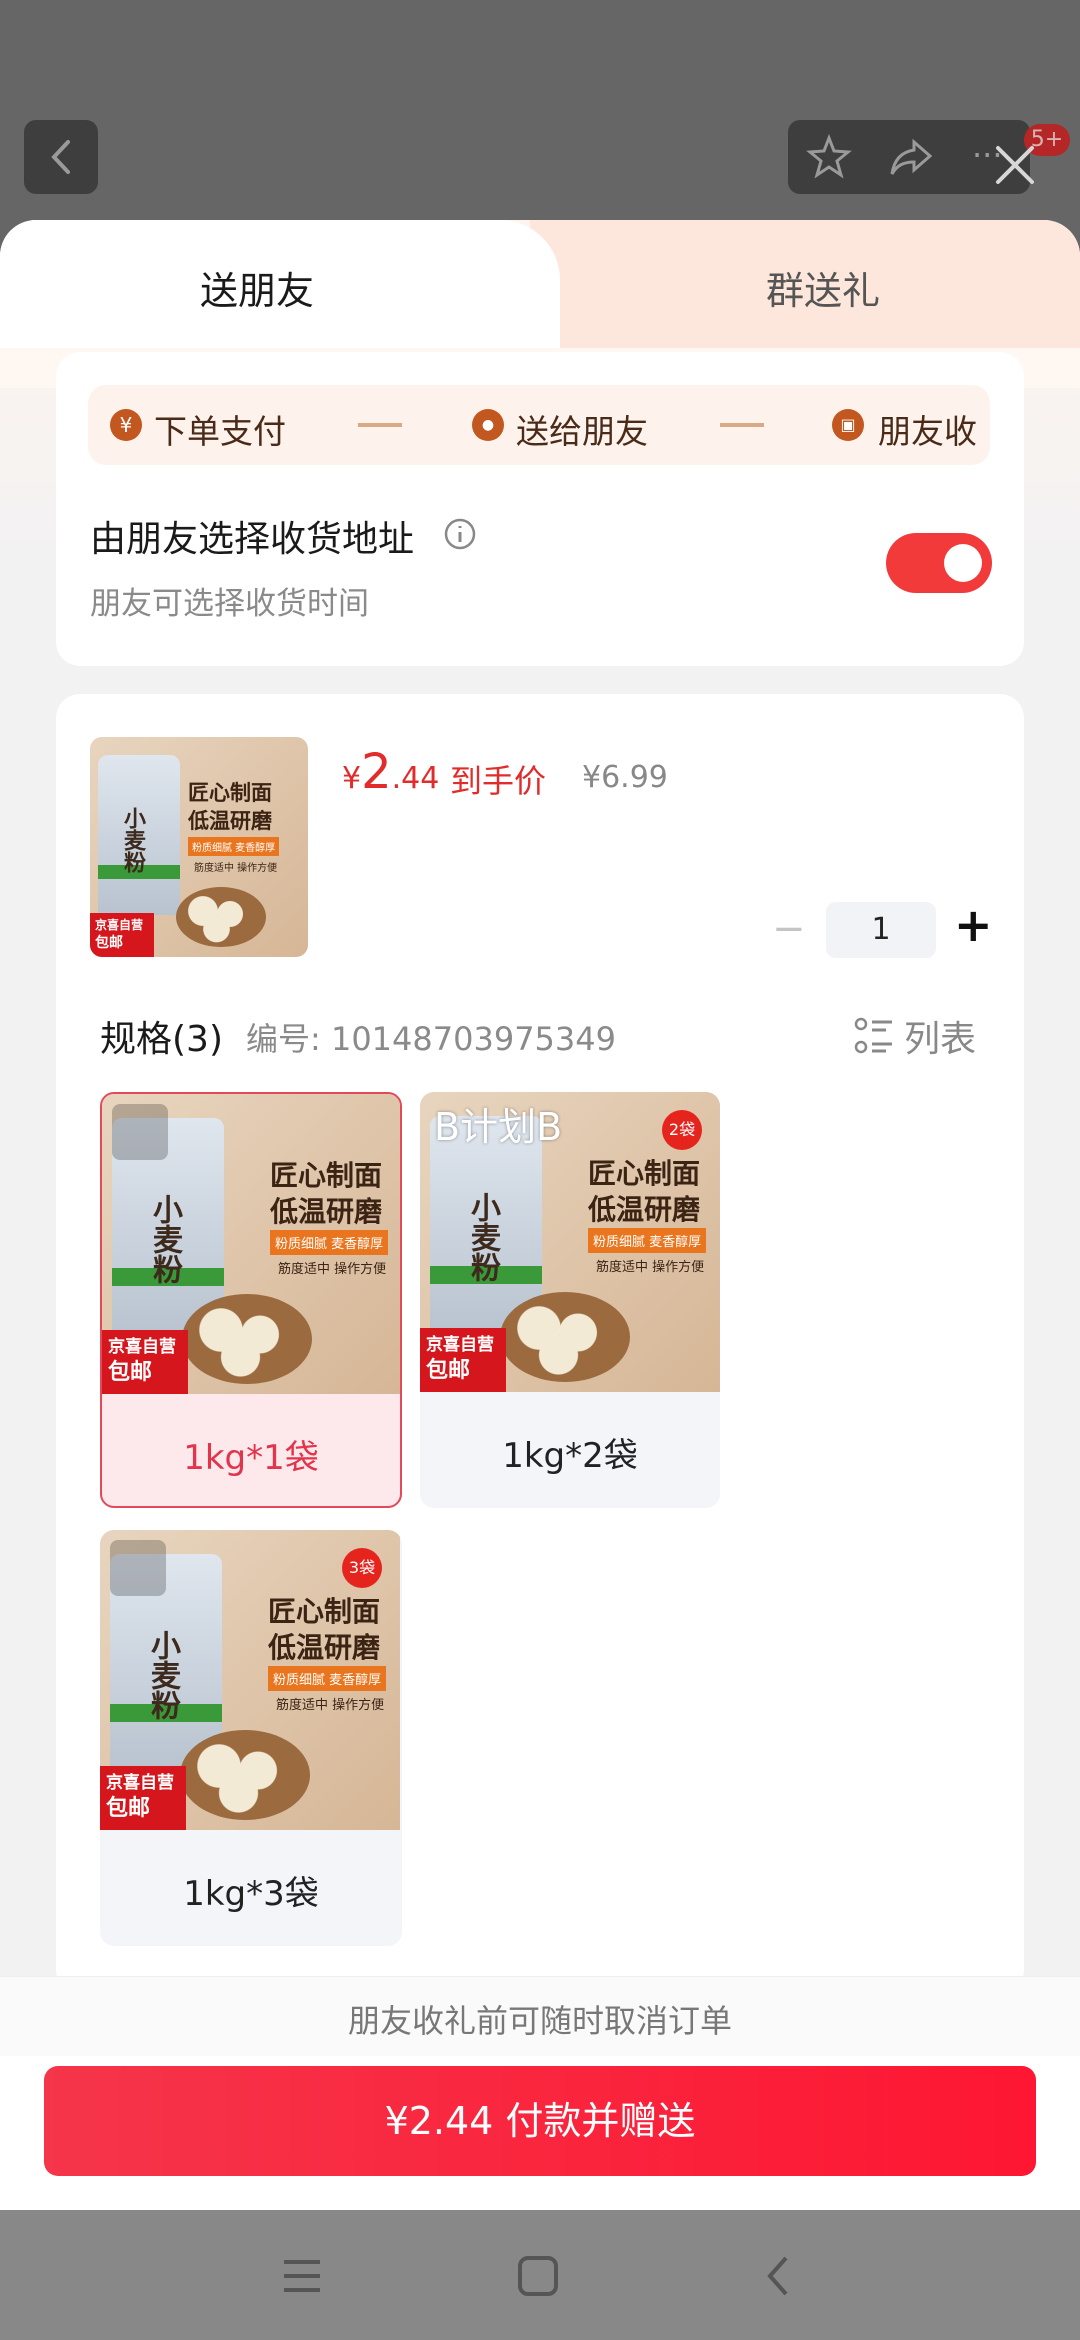 This screenshot has width=1080, height=2340. What do you see at coordinates (252, 539) in the screenshot?
I see `address-title: 由朋友选择收货地址` at bounding box center [252, 539].